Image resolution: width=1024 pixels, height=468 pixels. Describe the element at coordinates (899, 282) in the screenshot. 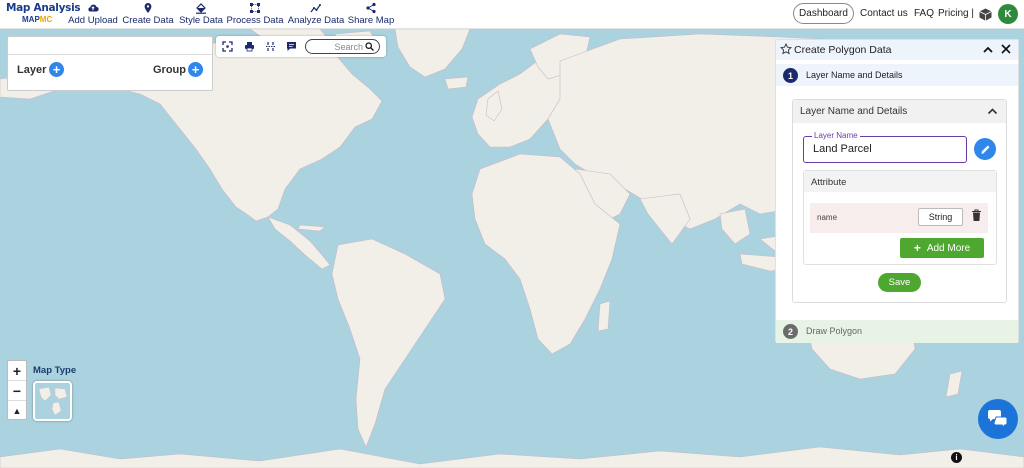

I see `save-button: Save` at that location.